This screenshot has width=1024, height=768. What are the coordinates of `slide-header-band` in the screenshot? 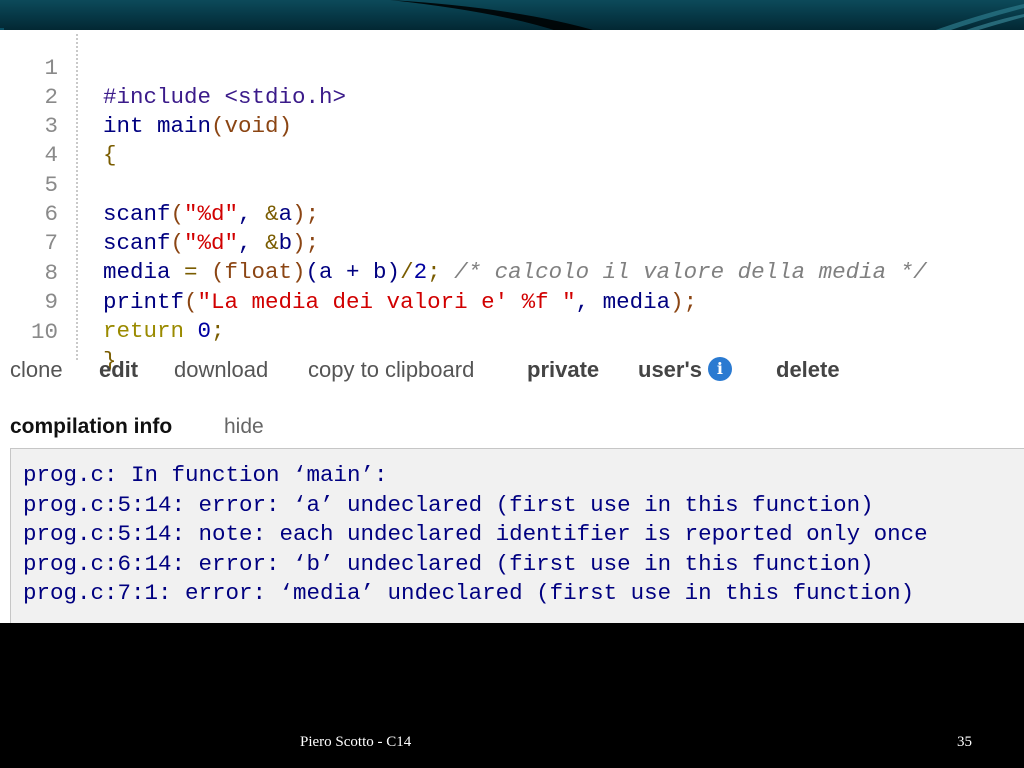 It's located at (512, 16).